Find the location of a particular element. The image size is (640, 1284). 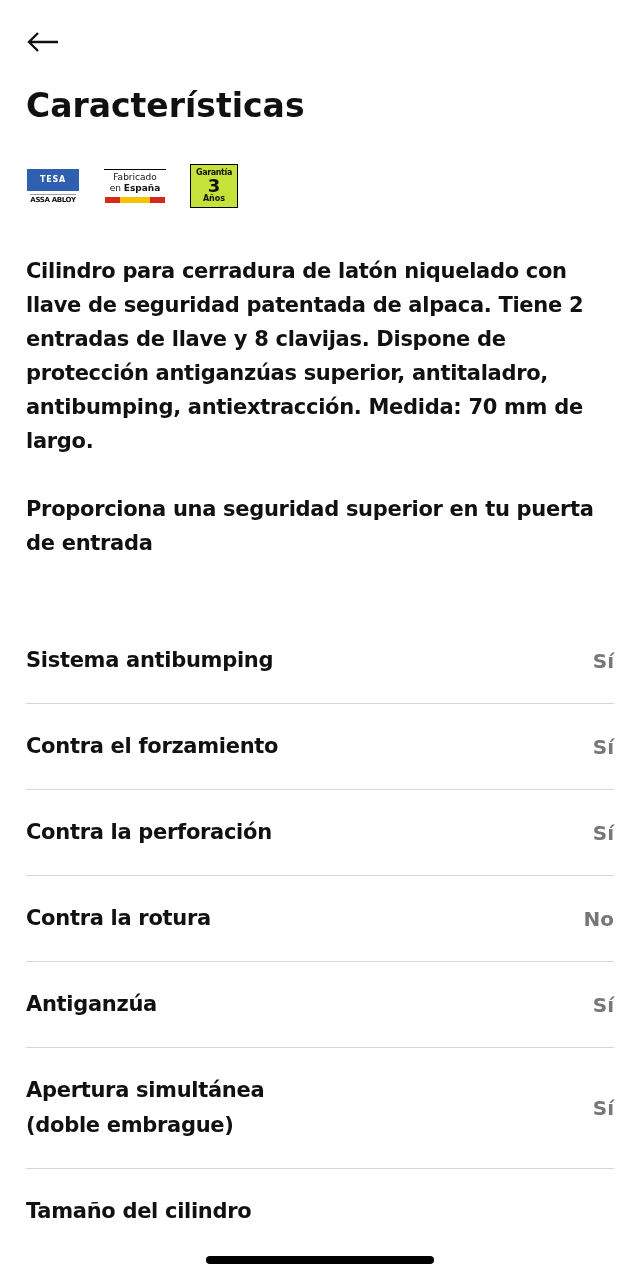

feature-label: Tamaño del cilindro is located at coordinates (139, 1211).